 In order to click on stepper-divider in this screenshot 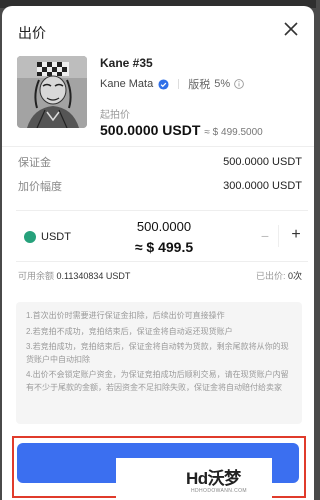, I will do `click(278, 236)`.